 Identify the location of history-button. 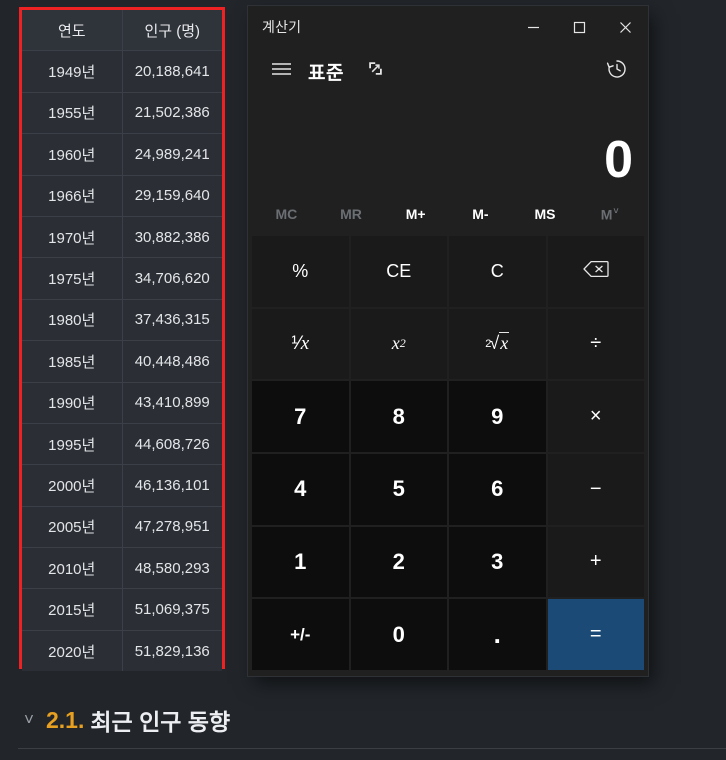
(617, 71).